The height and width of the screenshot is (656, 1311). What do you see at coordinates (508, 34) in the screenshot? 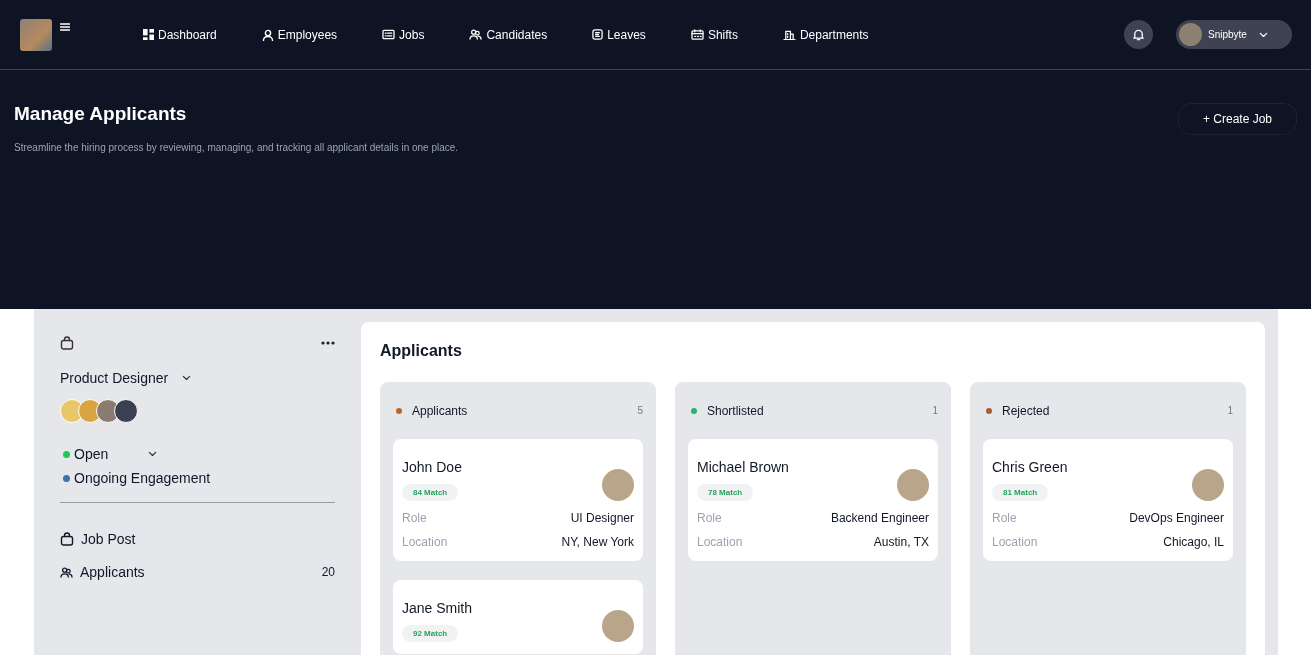
I see `nav-link: Candidates` at bounding box center [508, 34].